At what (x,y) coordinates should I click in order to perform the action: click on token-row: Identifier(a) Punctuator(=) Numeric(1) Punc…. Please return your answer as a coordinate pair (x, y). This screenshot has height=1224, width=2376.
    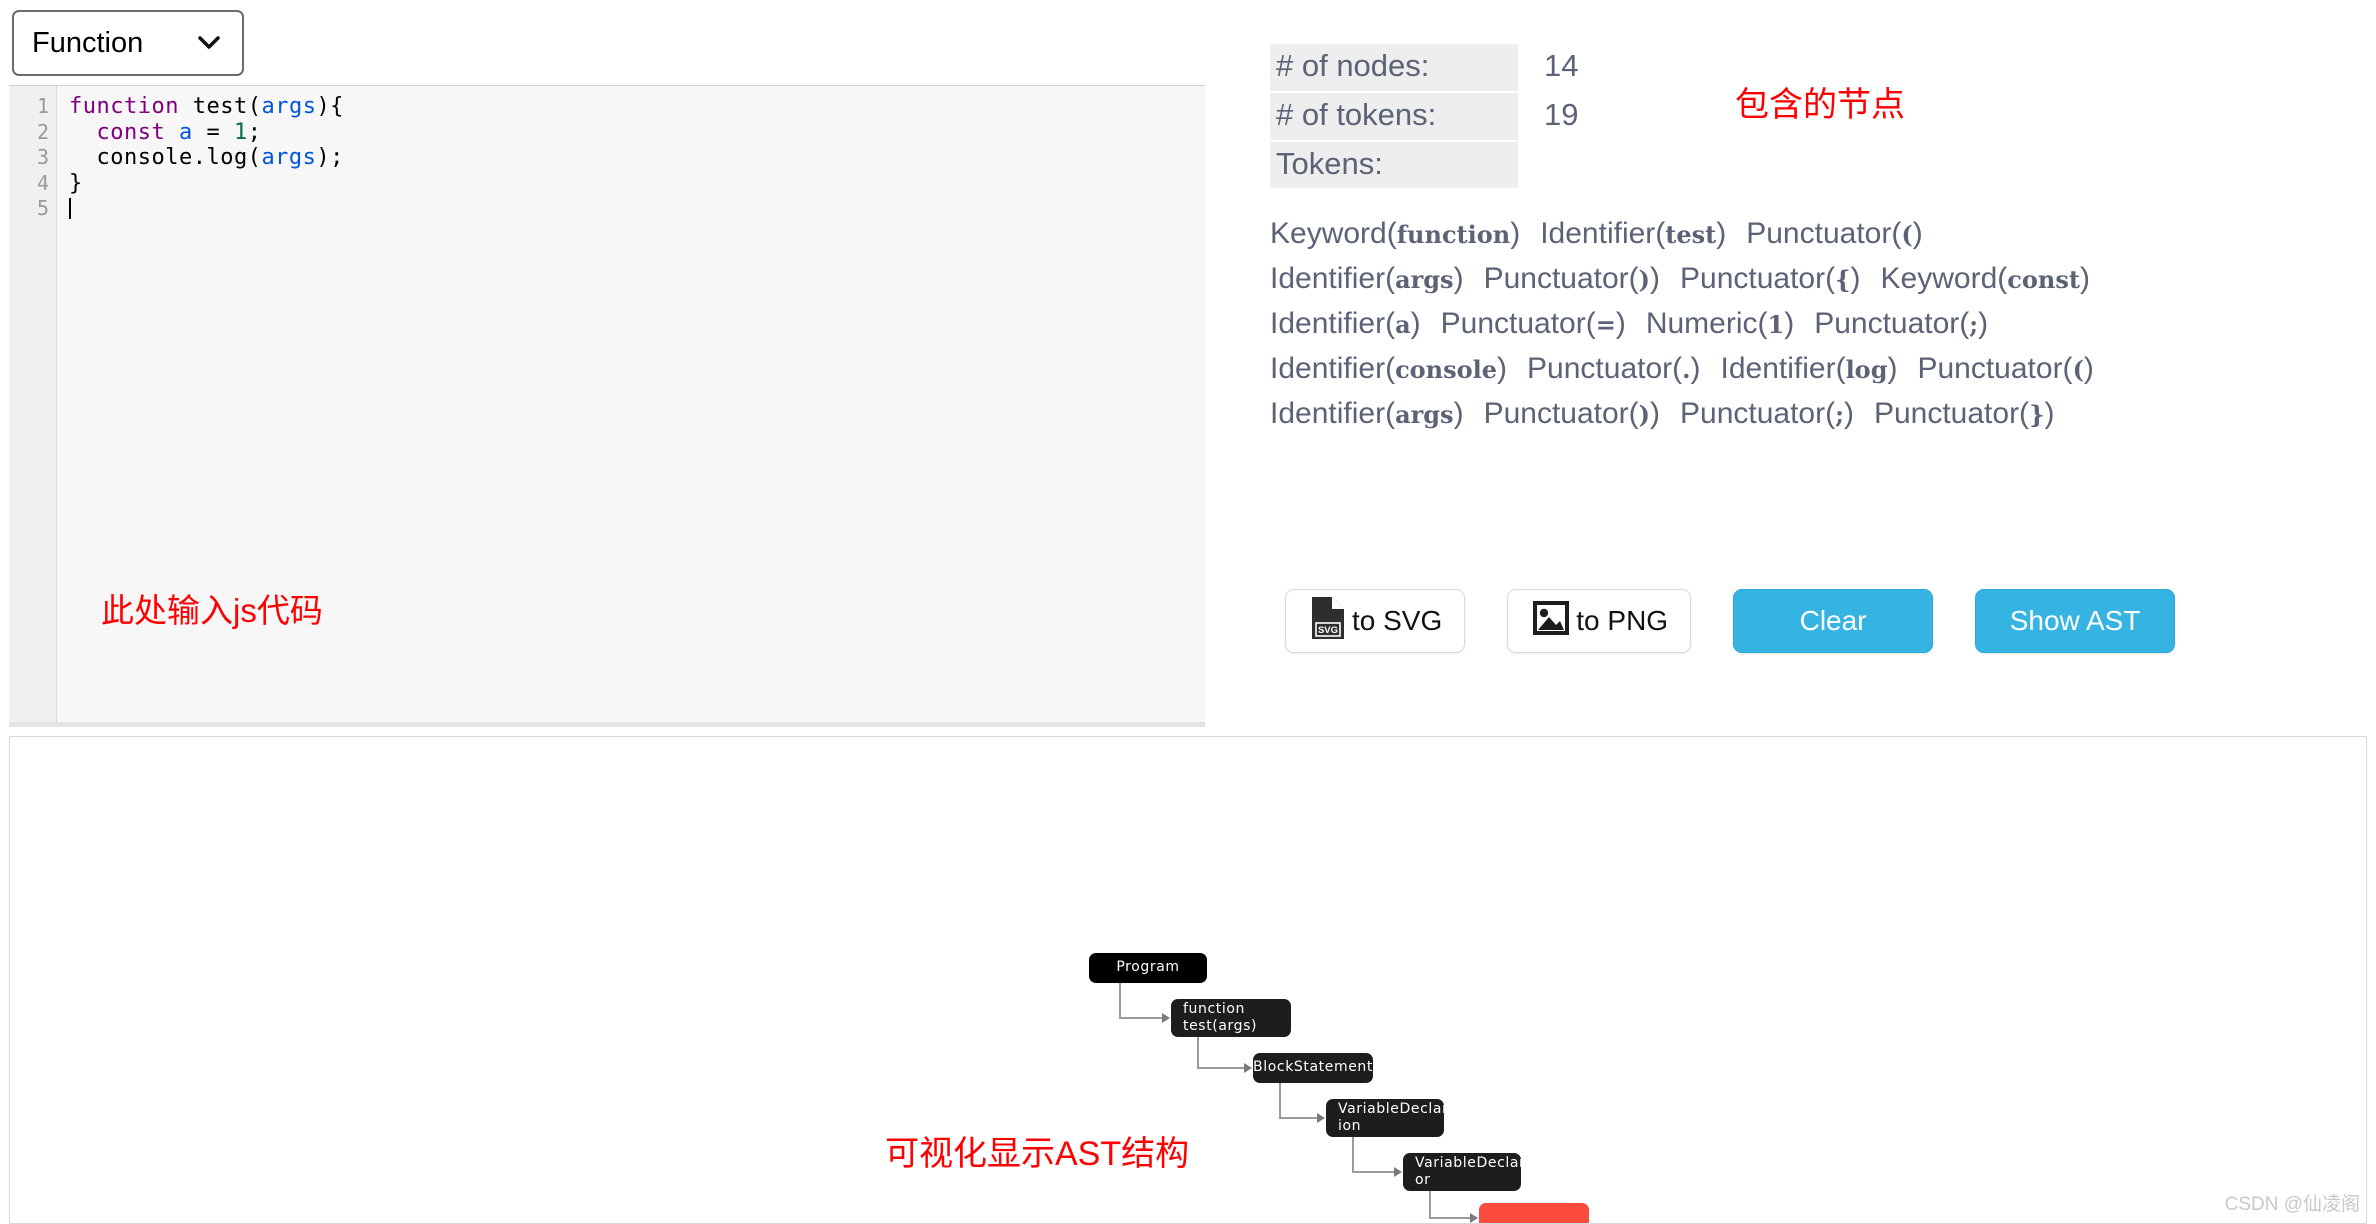
    Looking at the image, I should click on (1820, 324).